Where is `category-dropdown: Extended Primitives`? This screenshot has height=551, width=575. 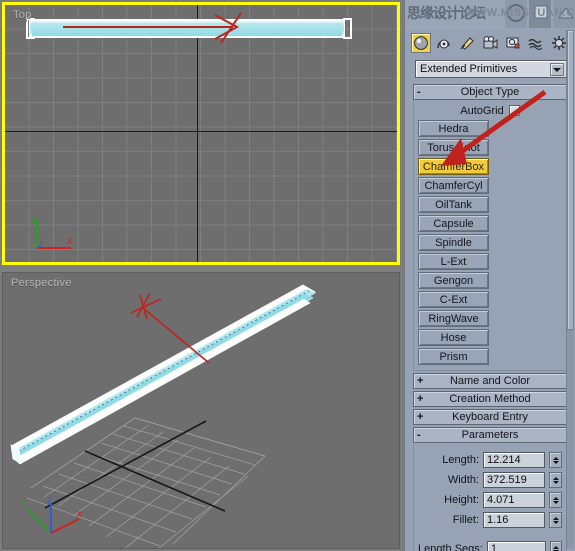 category-dropdown: Extended Primitives is located at coordinates (491, 69).